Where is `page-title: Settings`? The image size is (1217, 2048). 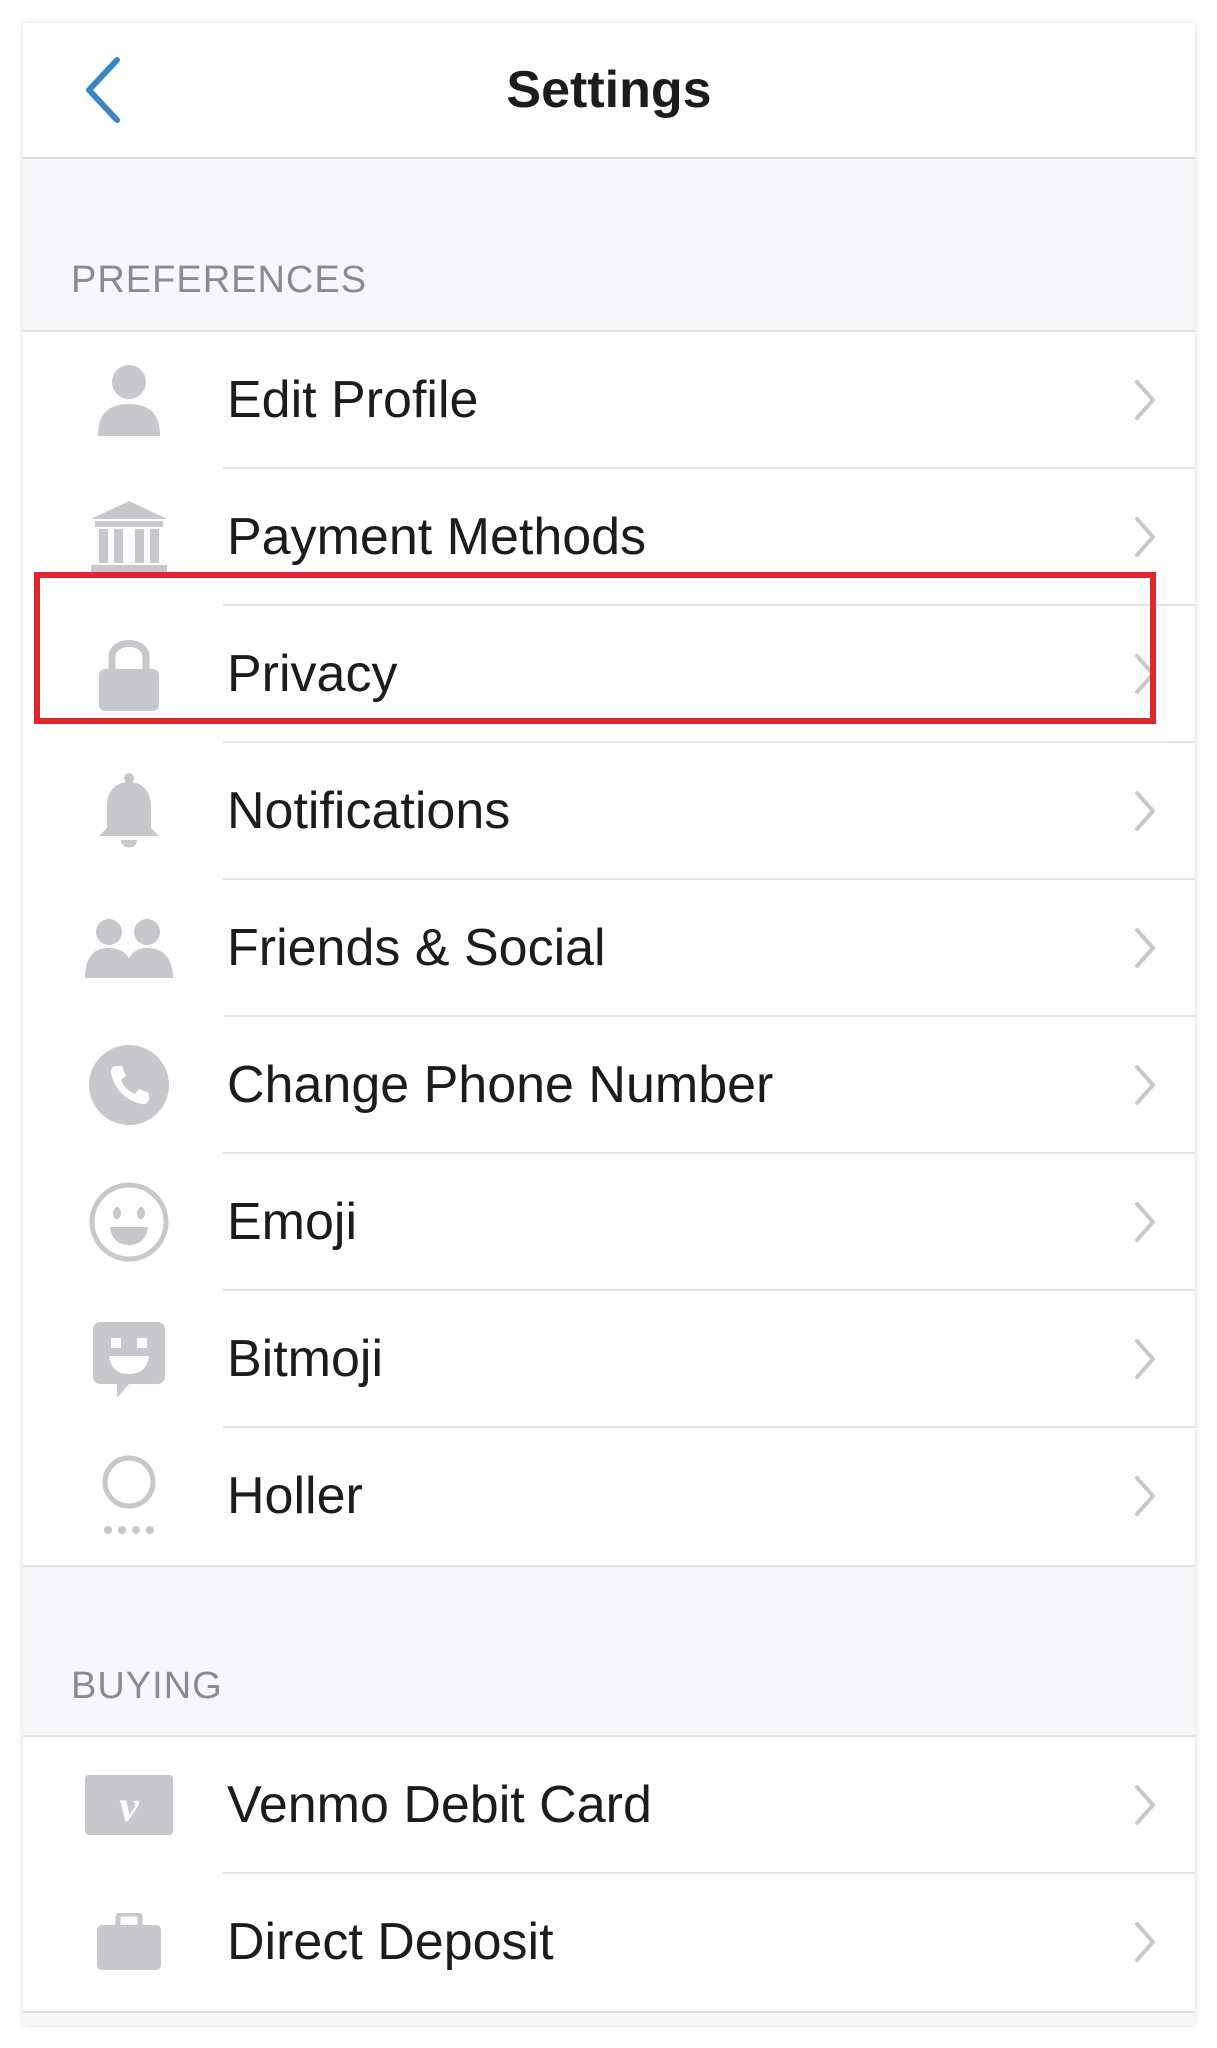 page-title: Settings is located at coordinates (609, 90).